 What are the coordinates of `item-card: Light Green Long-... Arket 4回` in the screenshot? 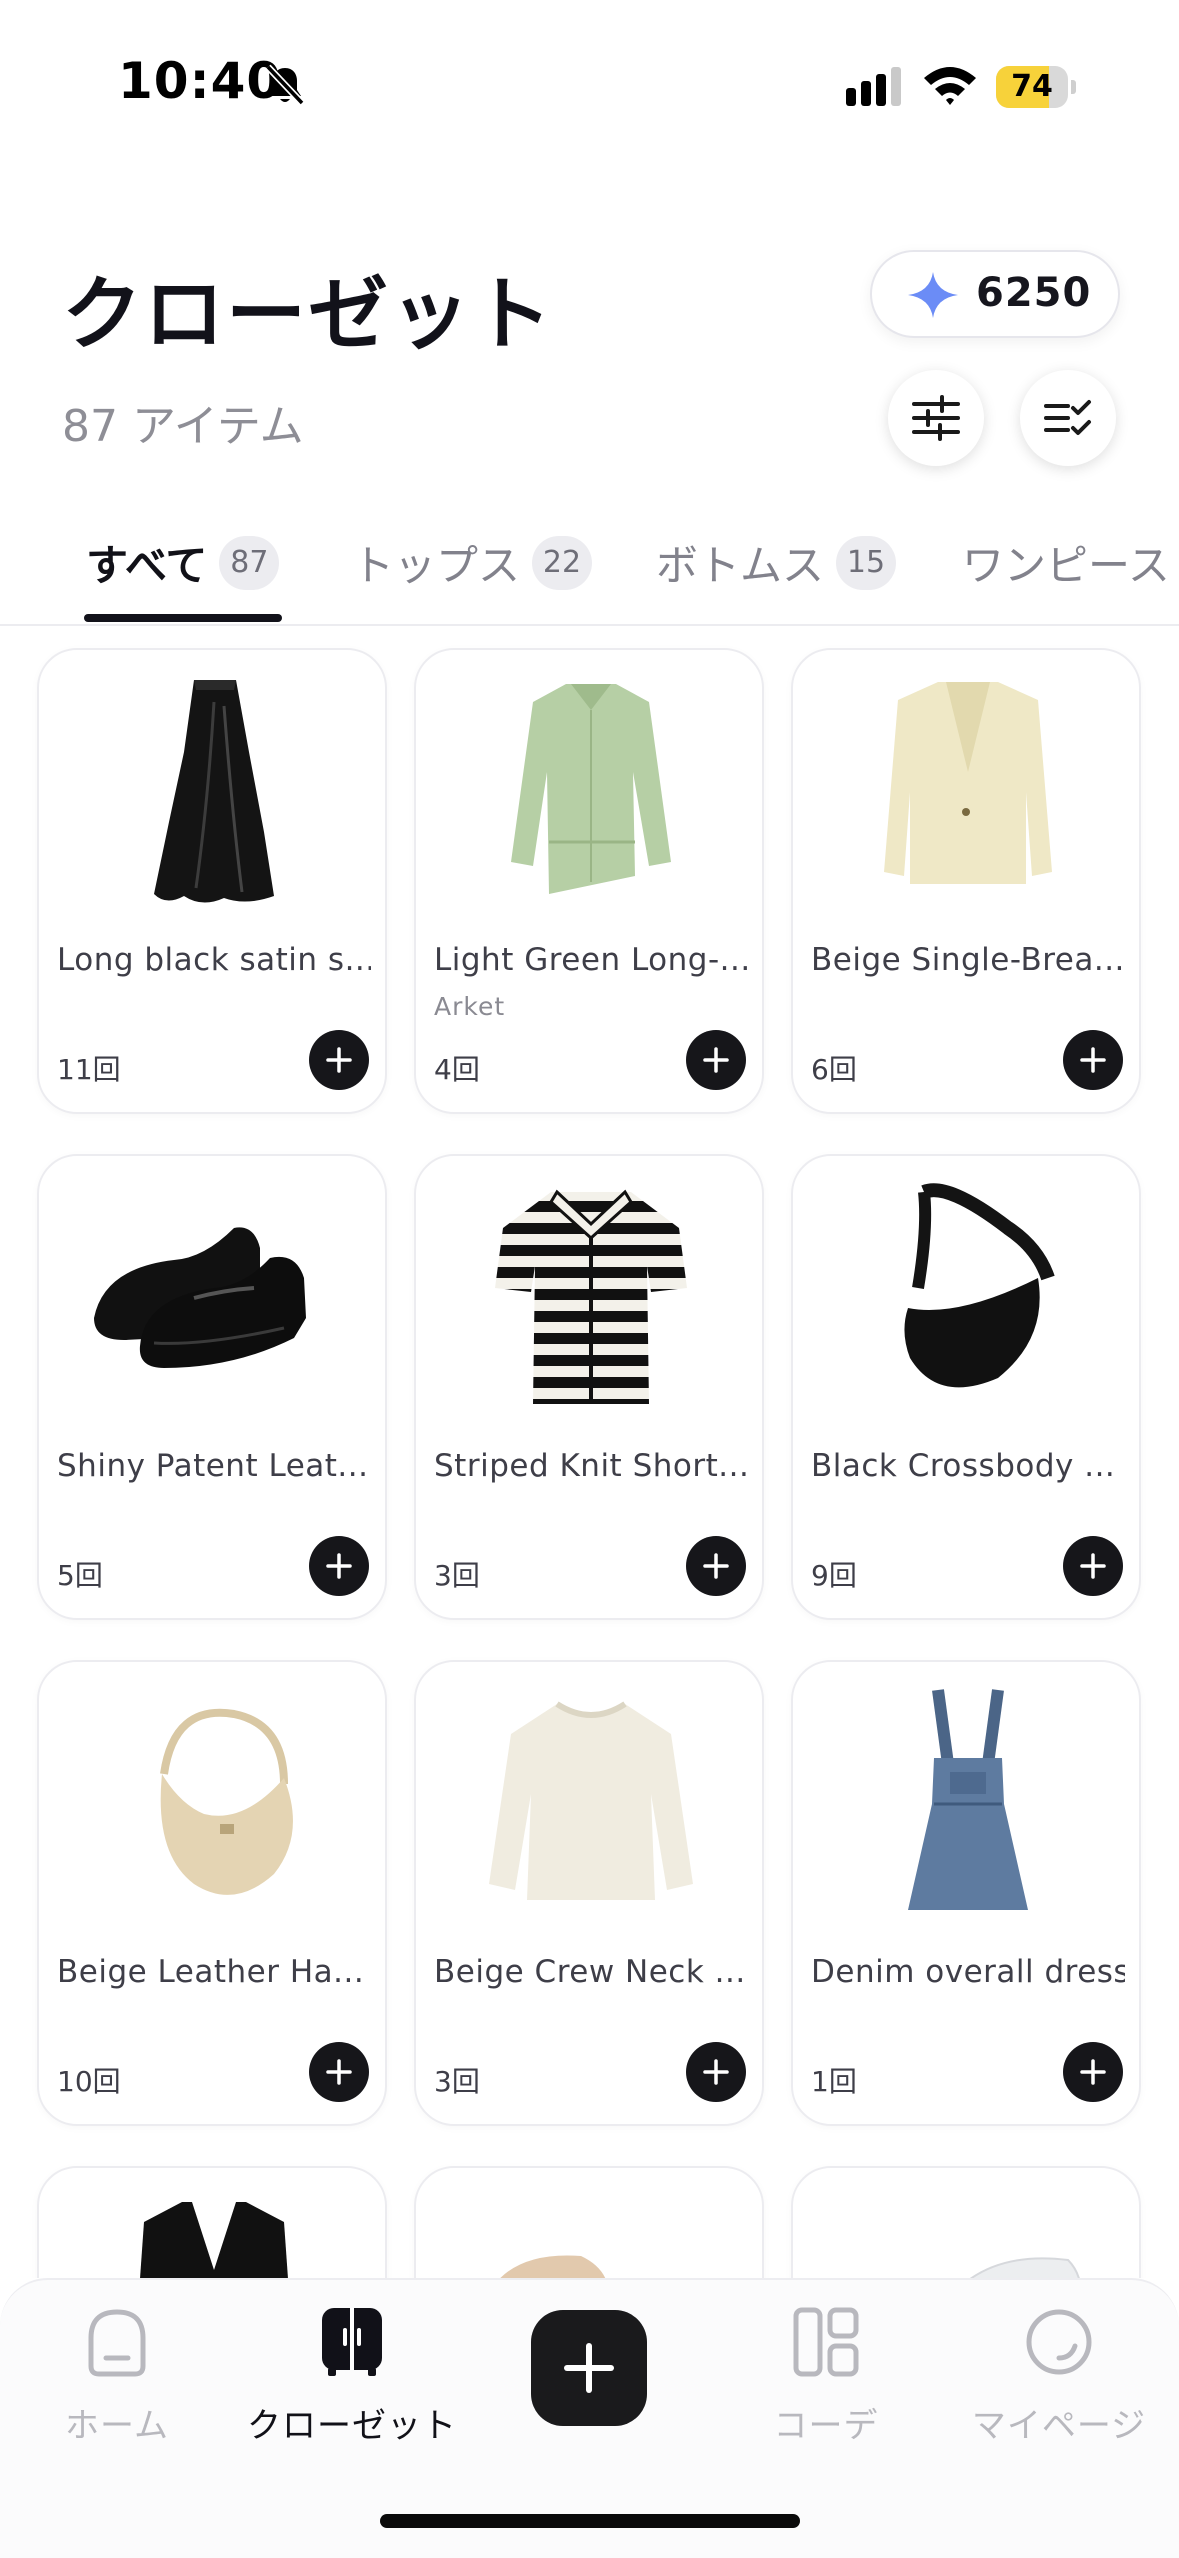 It's located at (589, 881).